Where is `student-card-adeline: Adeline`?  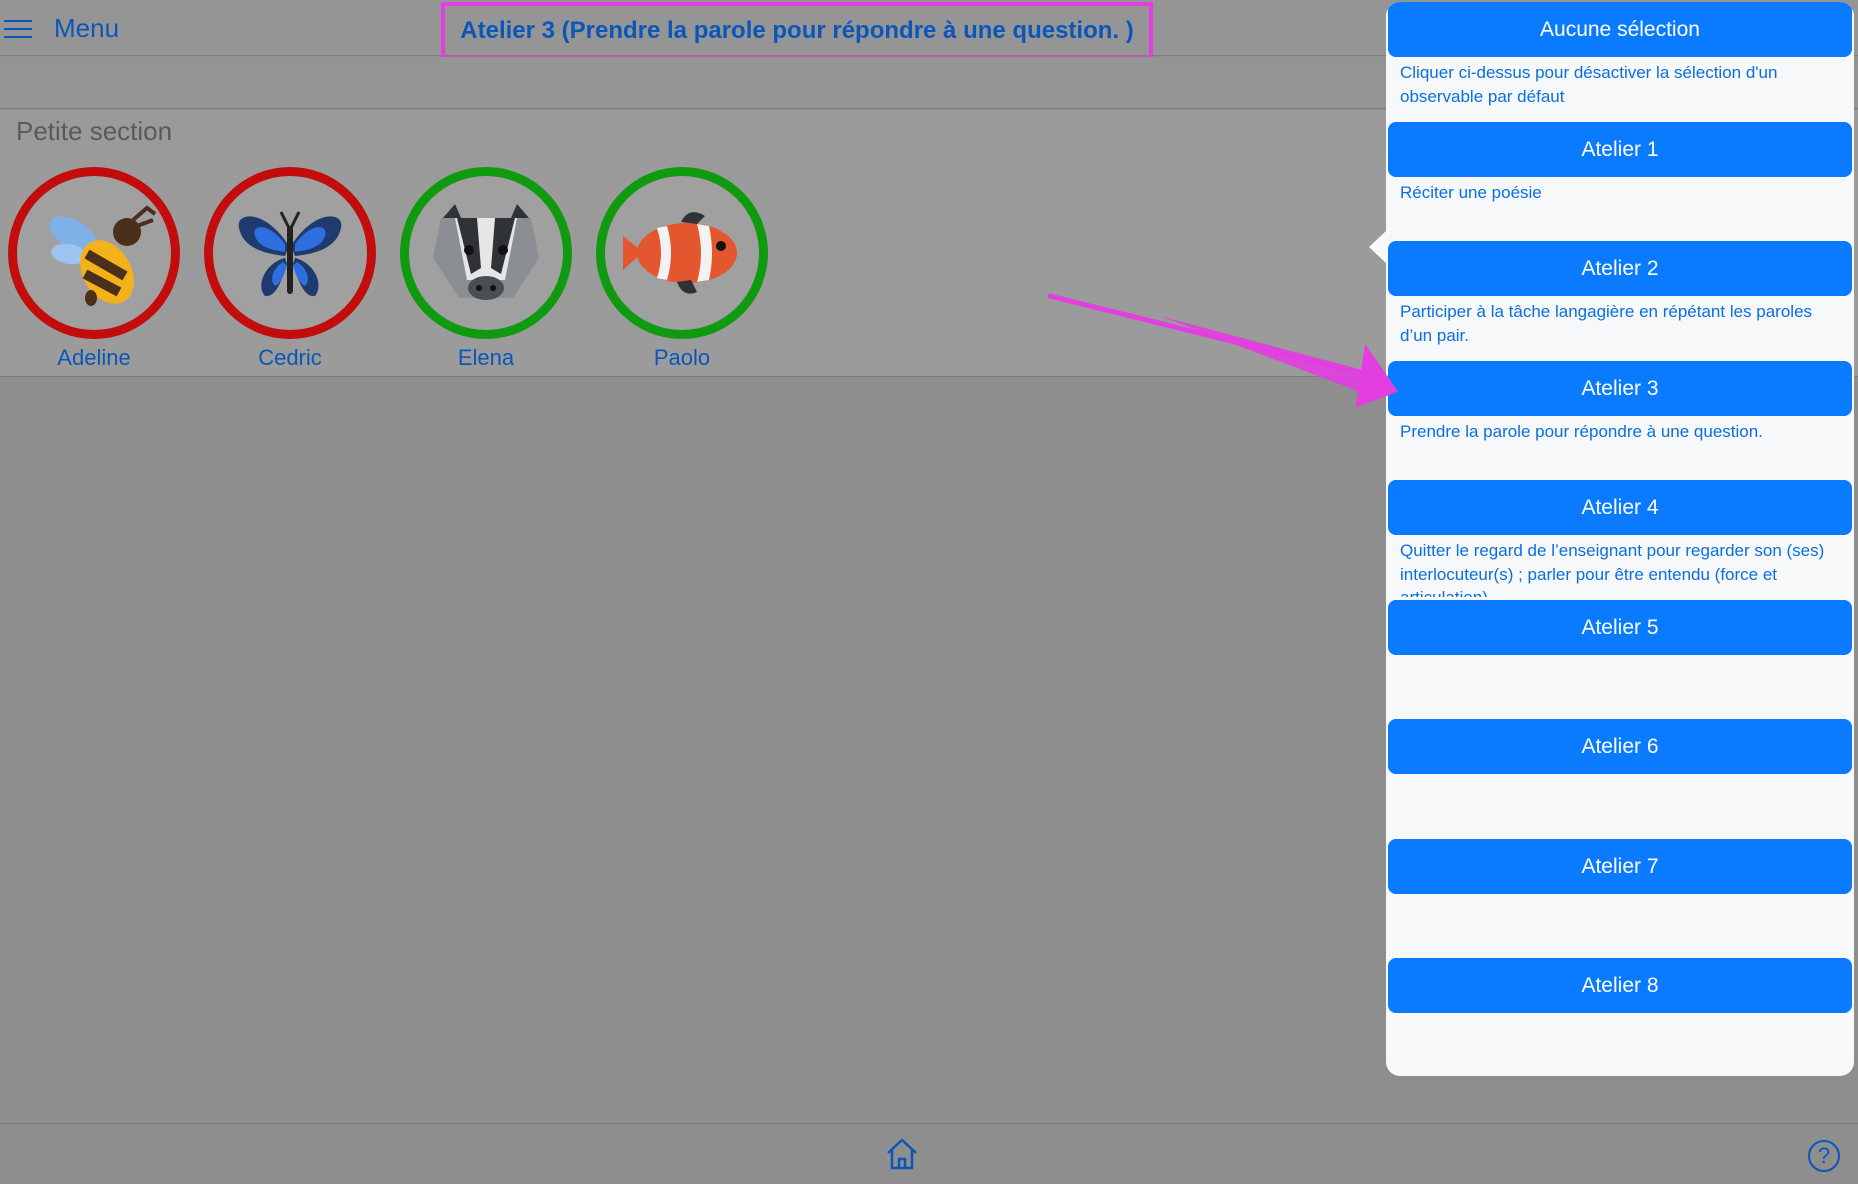
student-card-adeline: Adeline is located at coordinates (94, 268).